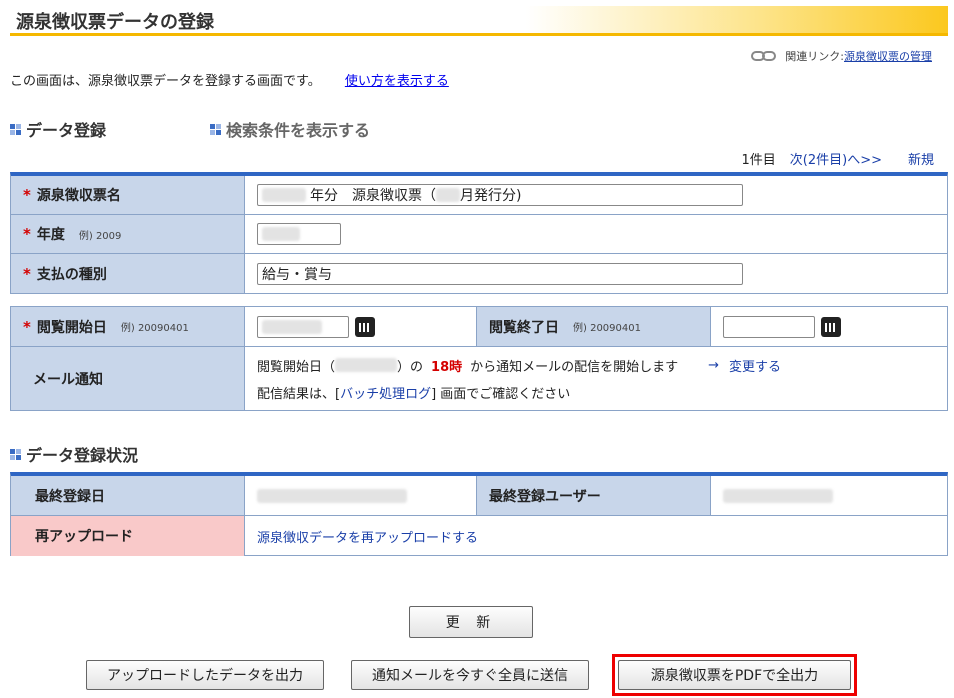 The image size is (954, 698). I want to click on pager-next-link: 次(2件目)へ>>, so click(836, 158).